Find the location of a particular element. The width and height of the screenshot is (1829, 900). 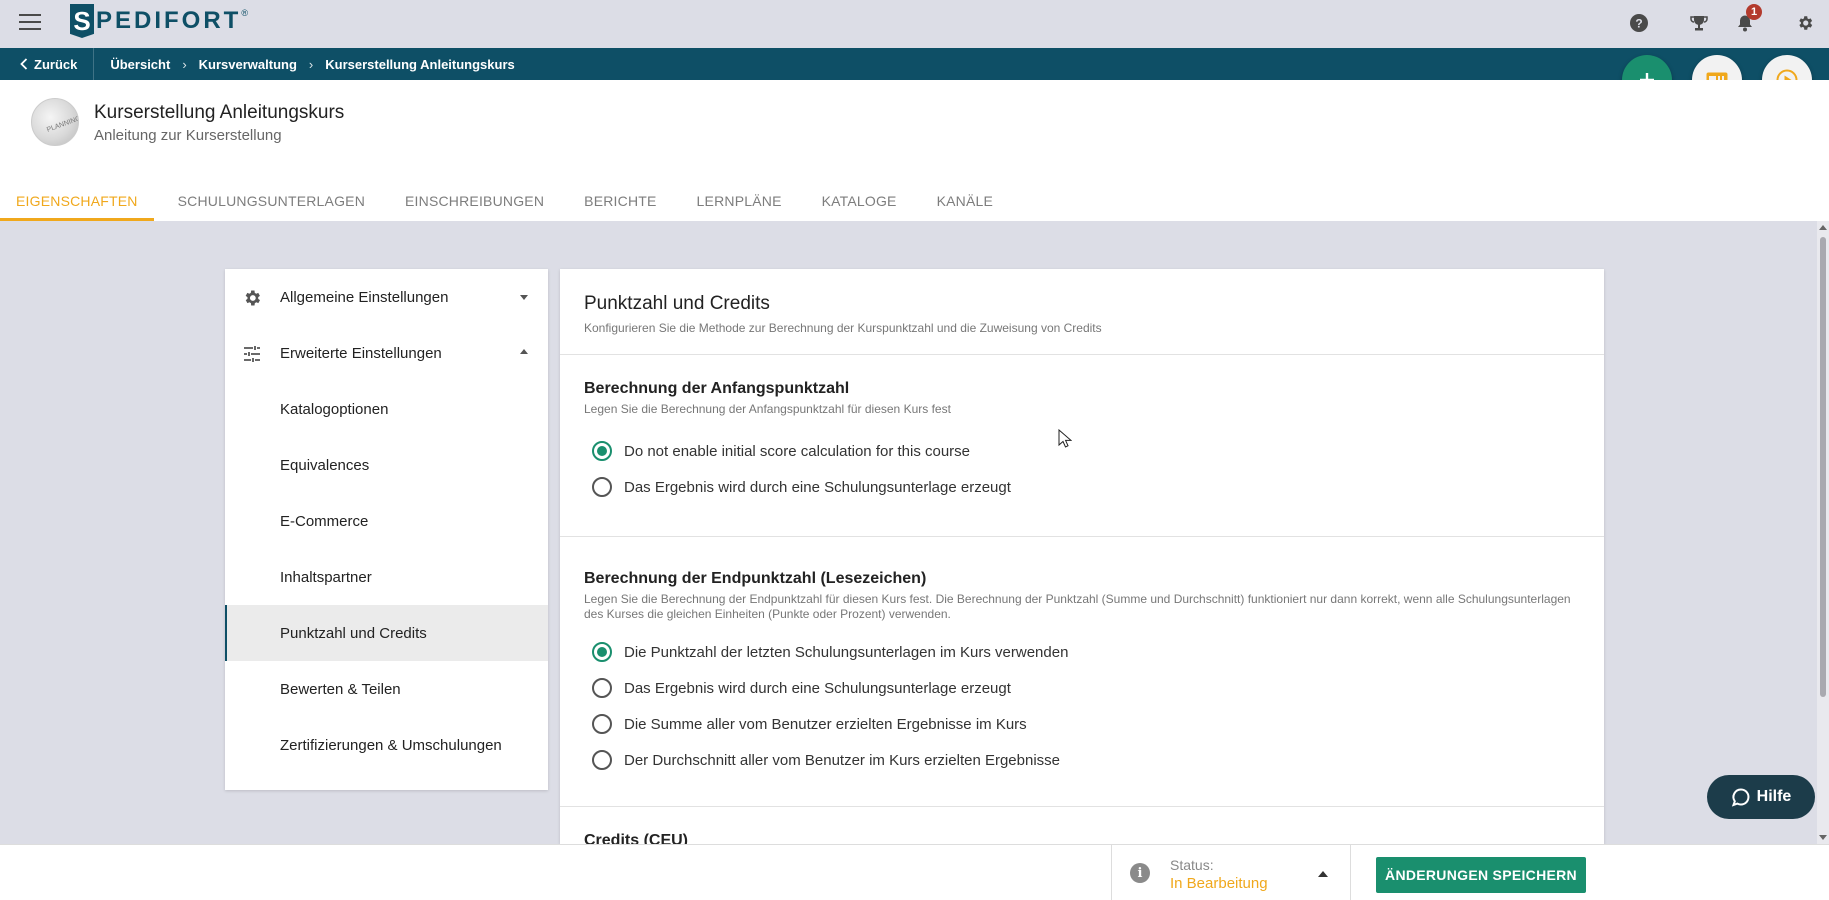

sidebar-item-label: E-Commerce is located at coordinates (324, 521).